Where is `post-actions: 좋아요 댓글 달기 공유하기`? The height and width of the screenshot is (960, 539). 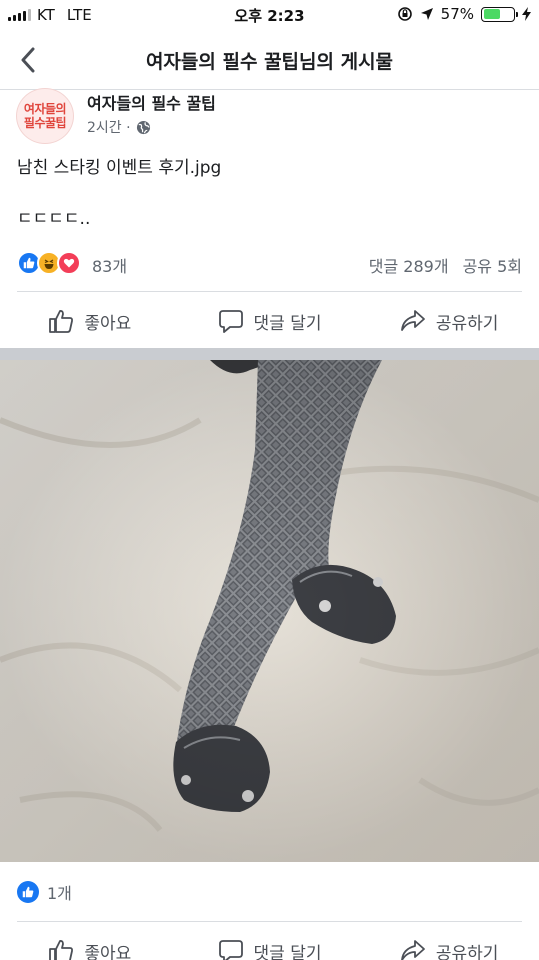
post-actions: 좋아요 댓글 달기 공유하기 is located at coordinates (269, 321).